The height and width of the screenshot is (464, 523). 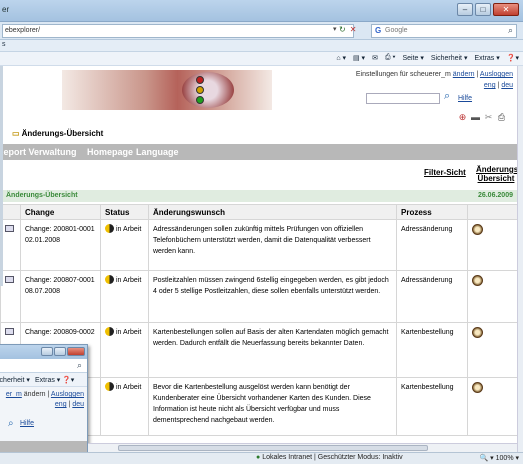 I want to click on second-command-bar: icherheit ▾ Extras ▾ ❓▾, so click(x=43, y=380).